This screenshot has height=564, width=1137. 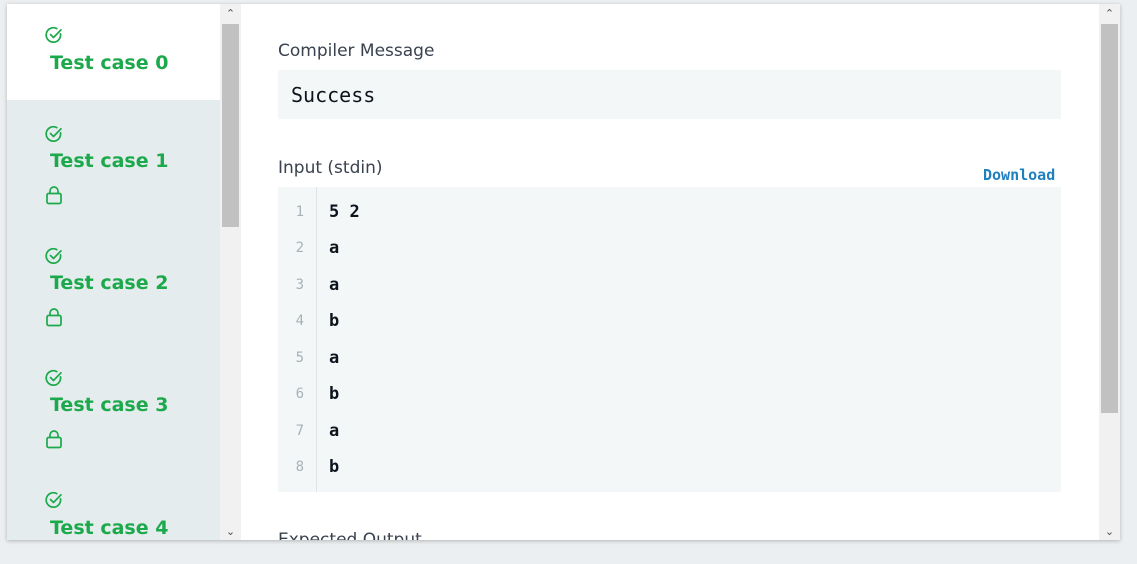 I want to click on test-case-label: Test case 0, so click(x=109, y=63).